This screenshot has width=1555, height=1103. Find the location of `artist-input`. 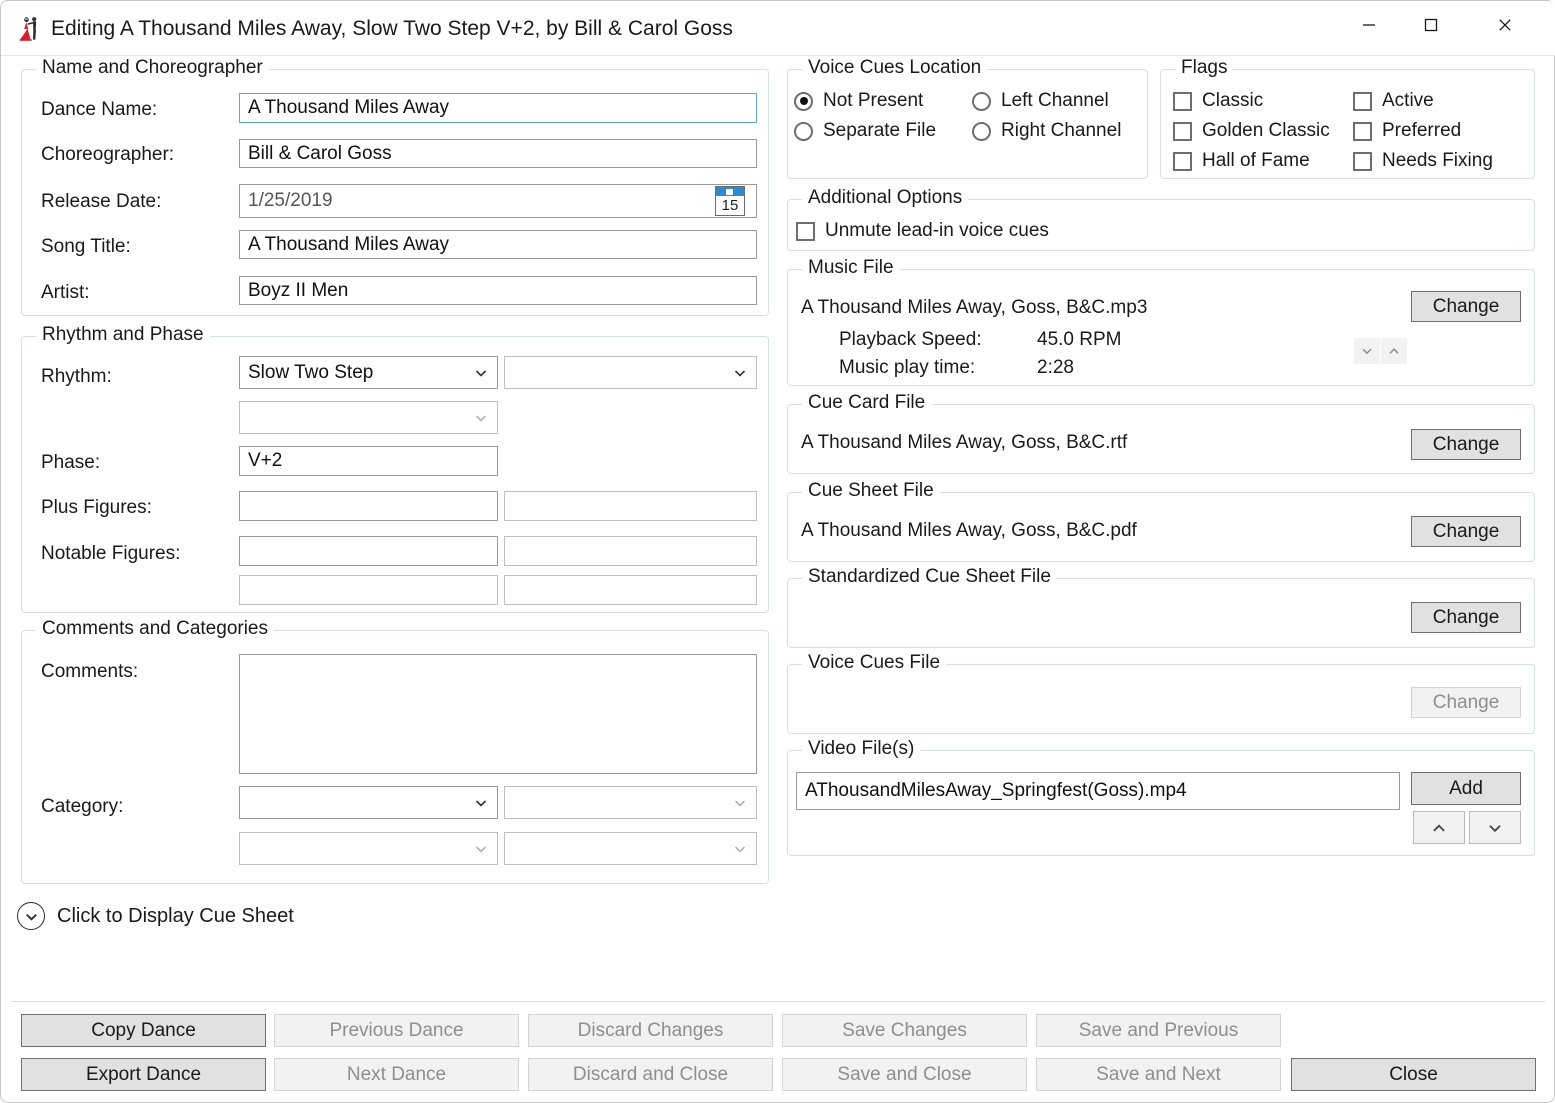

artist-input is located at coordinates (498, 290).